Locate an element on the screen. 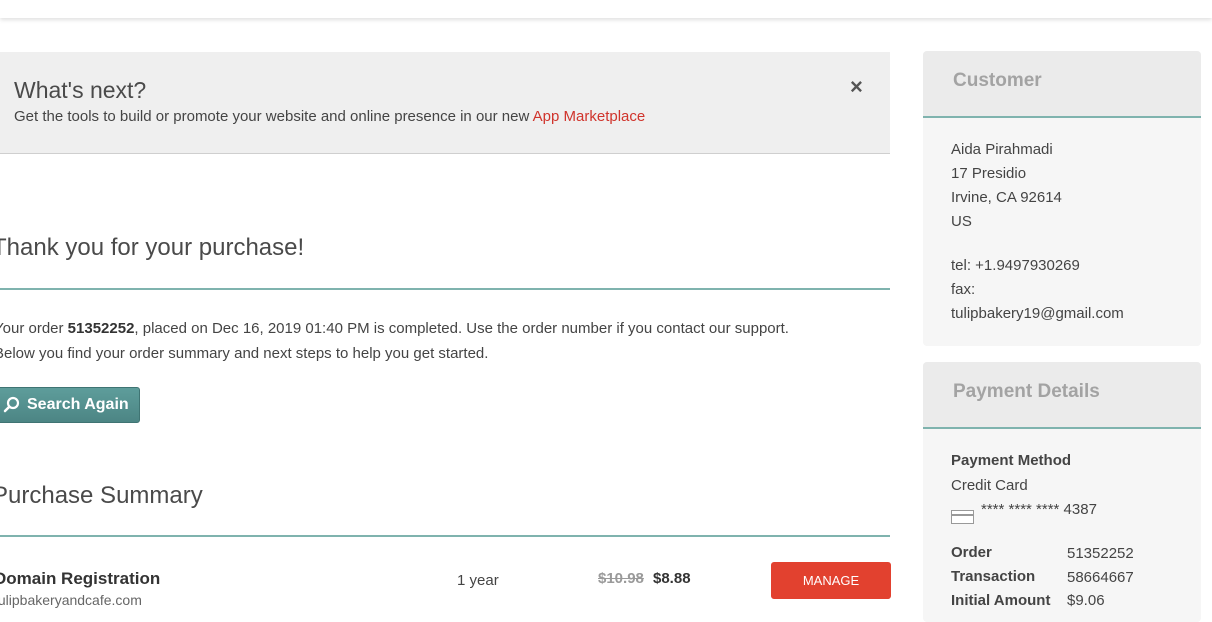  purchase-summary-title: Purchase Summary is located at coordinates (101, 495).